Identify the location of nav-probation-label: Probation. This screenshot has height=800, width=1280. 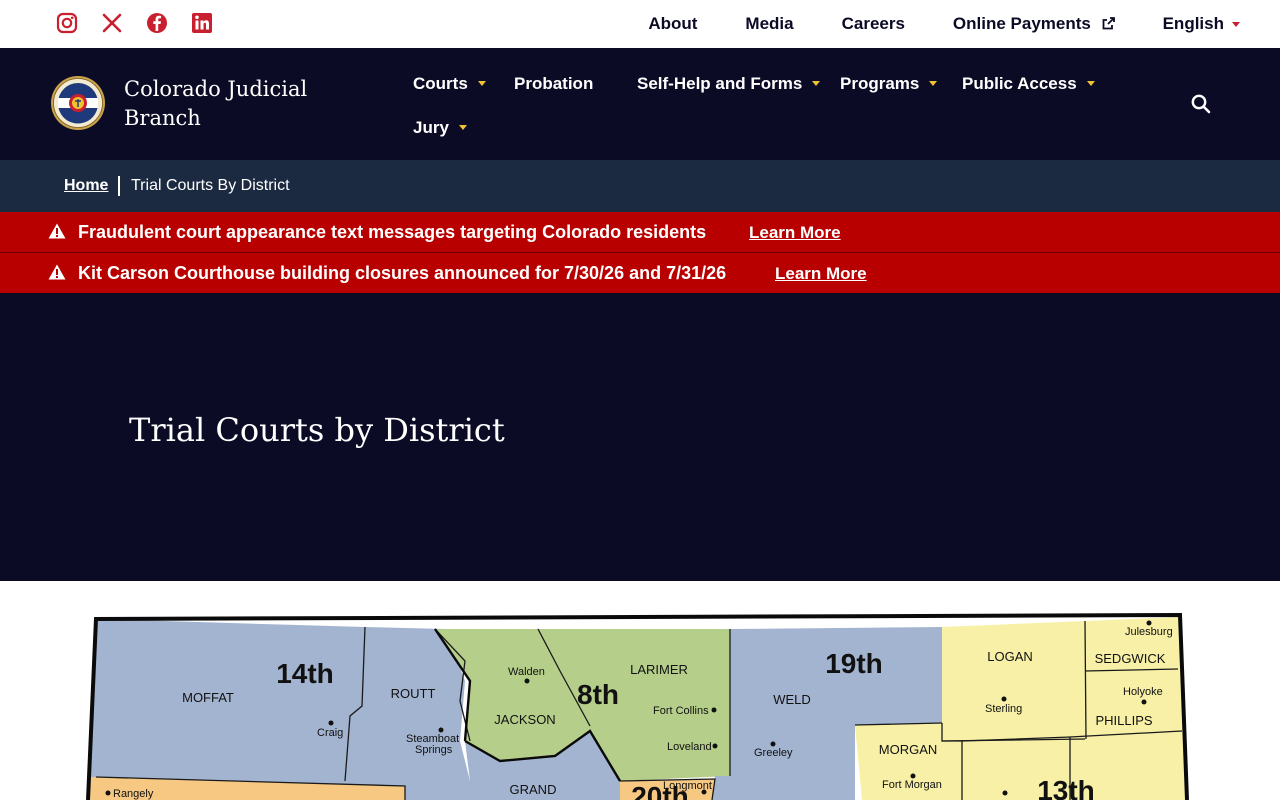
(554, 83).